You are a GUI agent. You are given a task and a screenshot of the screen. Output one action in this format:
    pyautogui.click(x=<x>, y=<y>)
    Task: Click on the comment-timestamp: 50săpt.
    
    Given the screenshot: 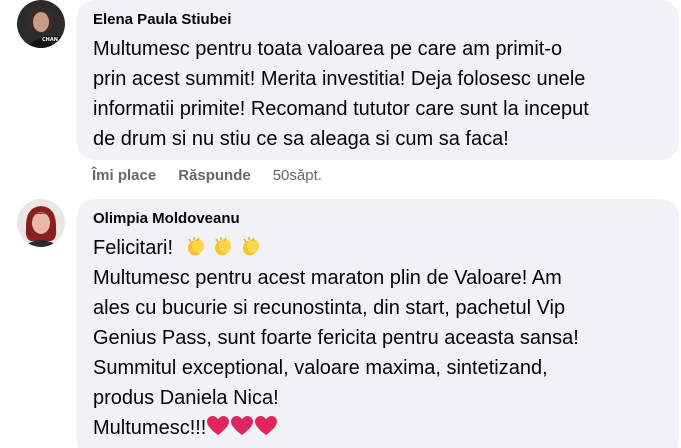 What is the action you would take?
    pyautogui.click(x=297, y=175)
    